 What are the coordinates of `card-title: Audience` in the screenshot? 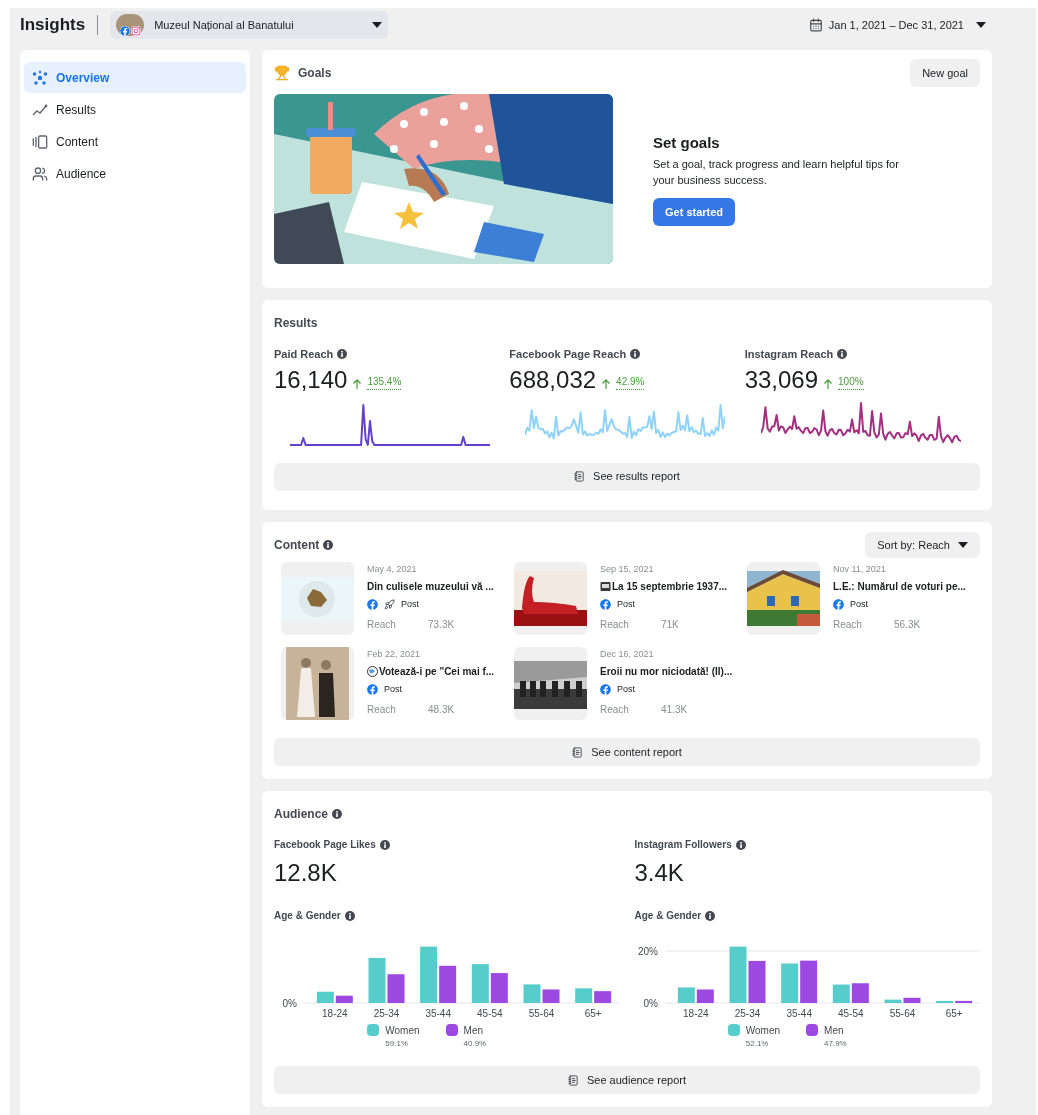 It's located at (301, 814).